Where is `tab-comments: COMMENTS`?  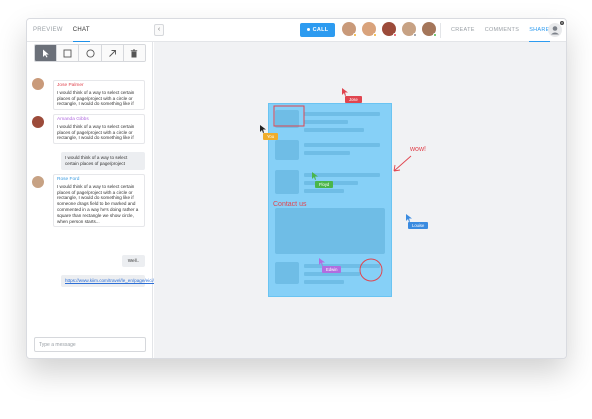
tab-comments: COMMENTS is located at coordinates (502, 30).